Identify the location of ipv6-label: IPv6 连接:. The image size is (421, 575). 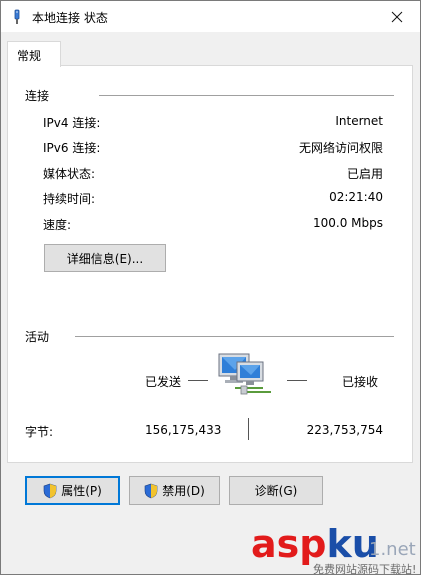
(72, 148).